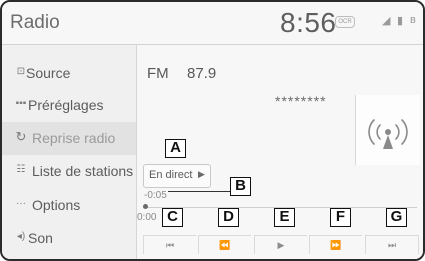  Describe the element at coordinates (172, 217) in the screenshot. I see `callout-c: C` at that location.